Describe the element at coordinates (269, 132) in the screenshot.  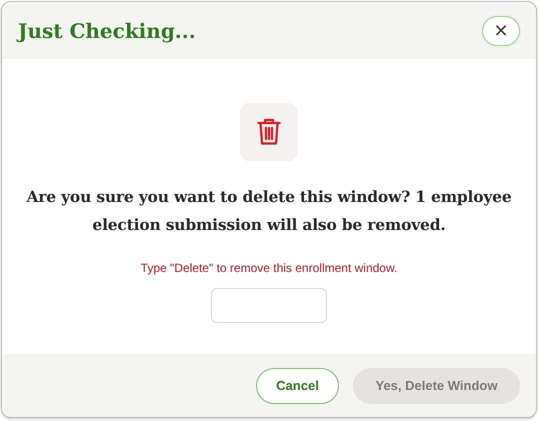
I see `trash-icon` at that location.